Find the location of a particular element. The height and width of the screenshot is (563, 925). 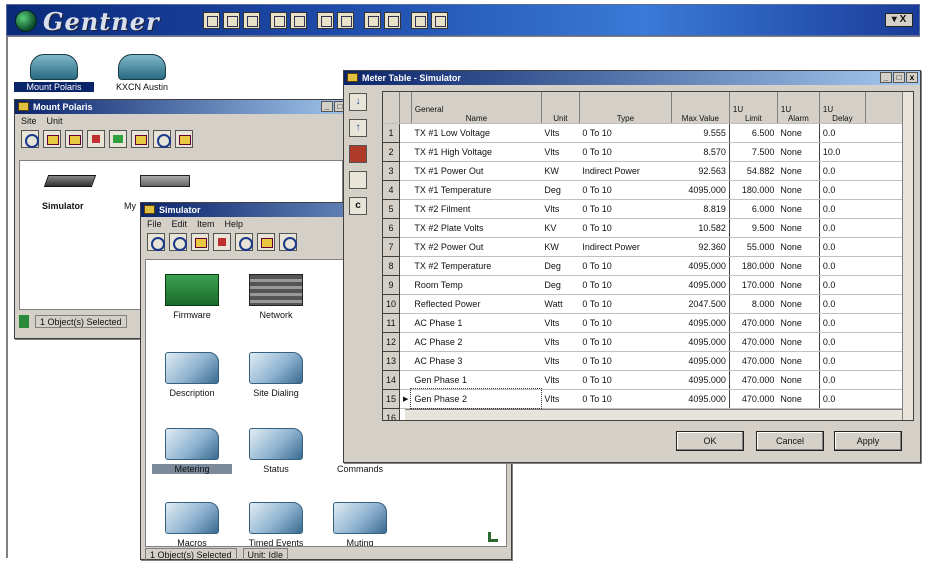

cell-limit: 55.000 is located at coordinates (753, 247).